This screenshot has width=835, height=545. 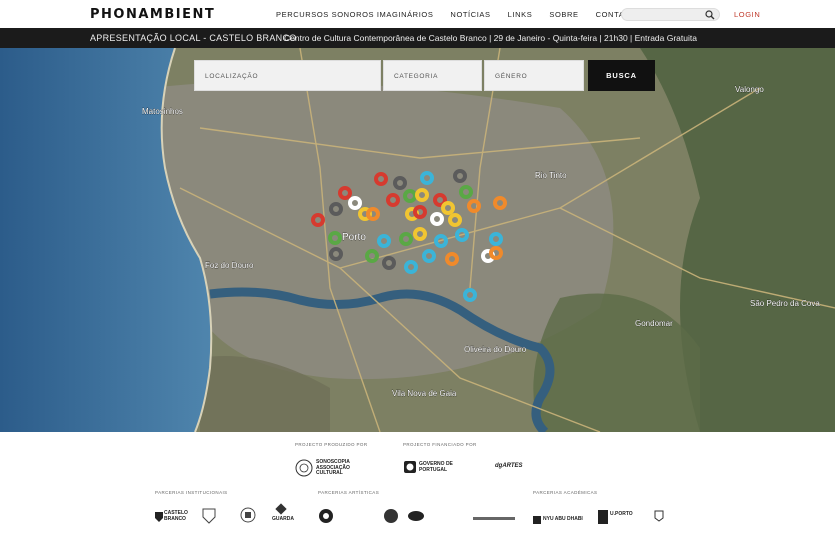 What do you see at coordinates (281, 509) in the screenshot?
I see `guarda-icon` at bounding box center [281, 509].